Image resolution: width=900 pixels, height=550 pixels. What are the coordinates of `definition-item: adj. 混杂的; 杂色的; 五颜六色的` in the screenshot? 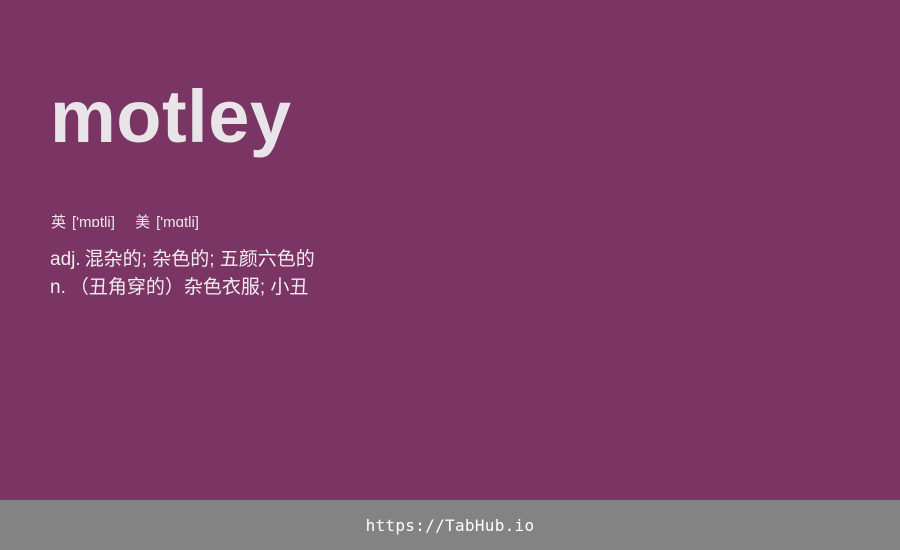 It's located at (182, 260).